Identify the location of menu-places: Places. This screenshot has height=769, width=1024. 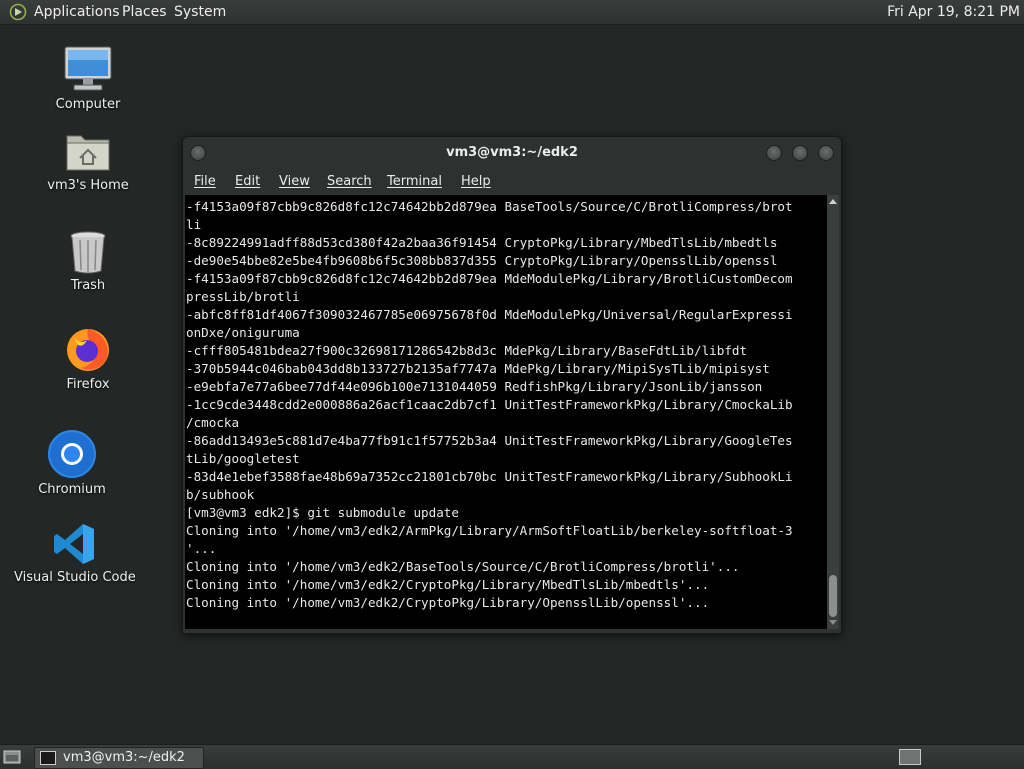
(144, 12).